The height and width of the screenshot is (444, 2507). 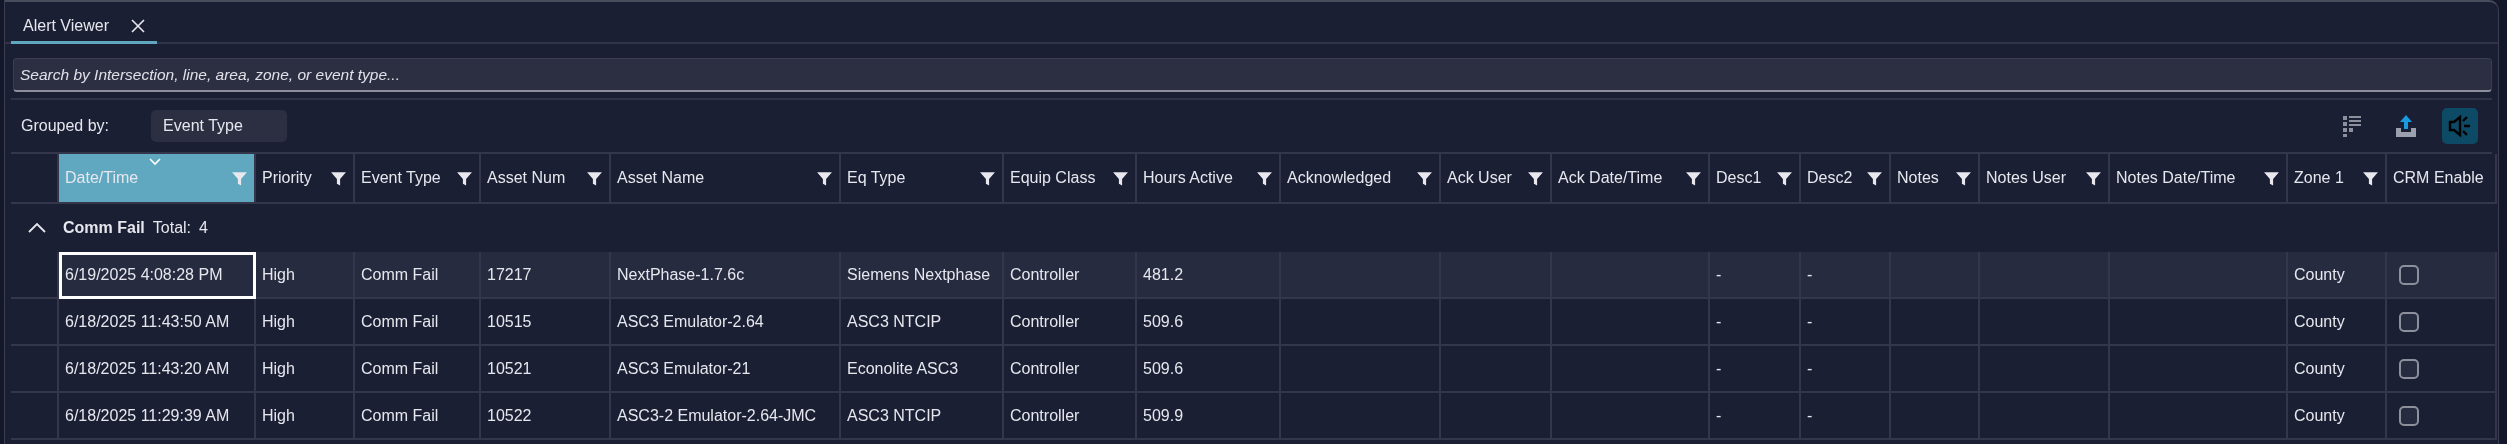 What do you see at coordinates (546, 416) in the screenshot?
I see `table-cell: 10522` at bounding box center [546, 416].